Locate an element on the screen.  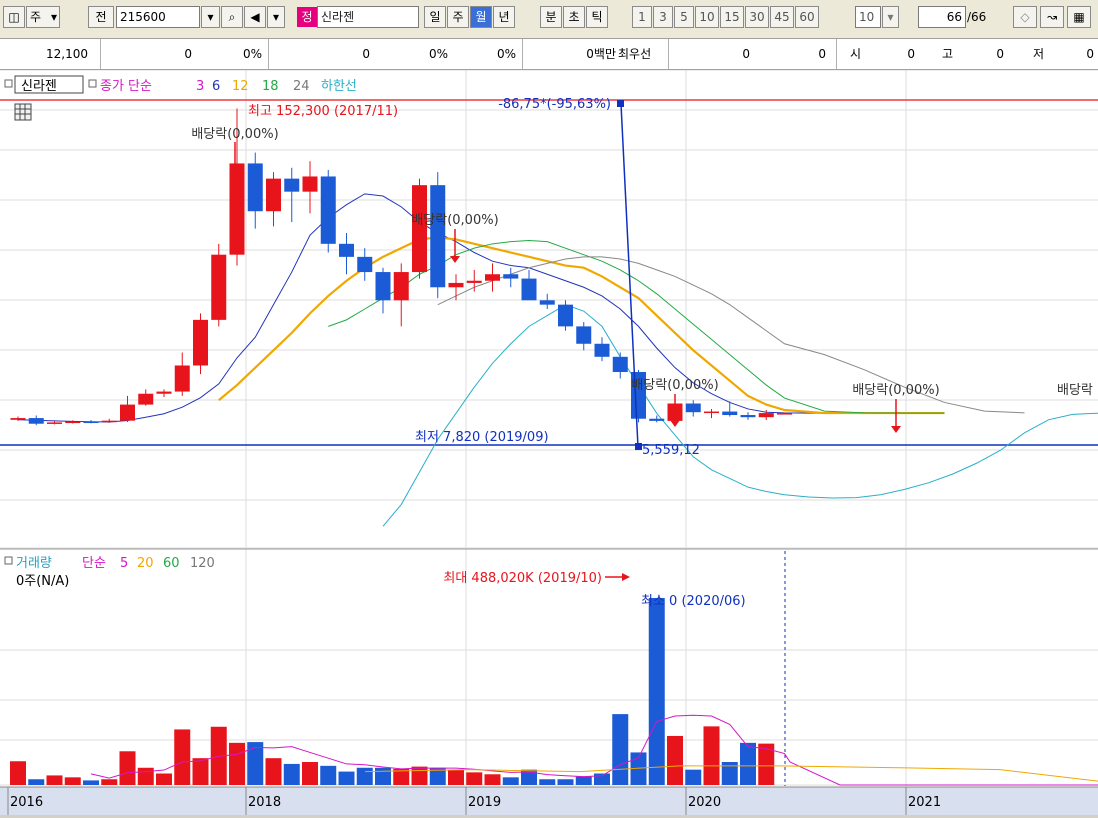
high-label: 고 is located at coordinates (948, 54).